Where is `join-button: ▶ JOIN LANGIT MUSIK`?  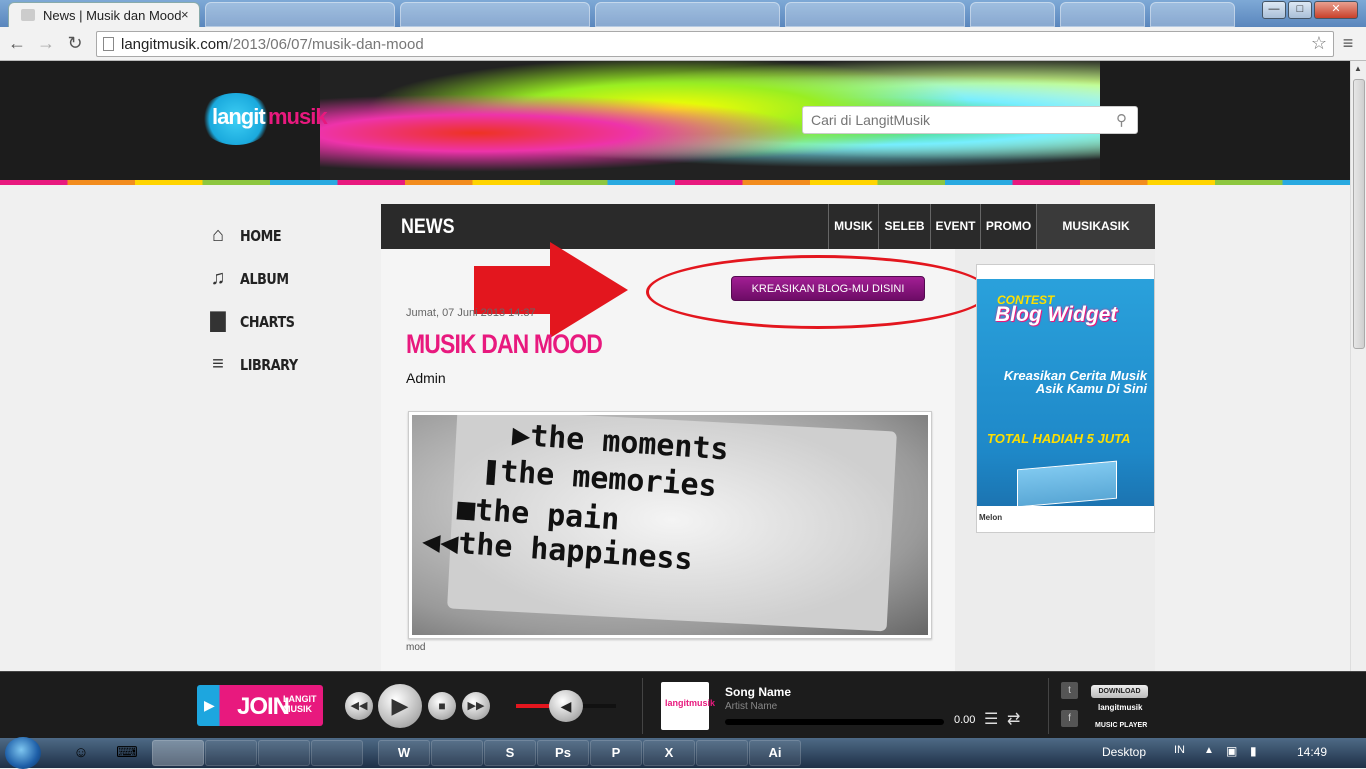
join-button: ▶ JOIN LANGIT MUSIK is located at coordinates (260, 705).